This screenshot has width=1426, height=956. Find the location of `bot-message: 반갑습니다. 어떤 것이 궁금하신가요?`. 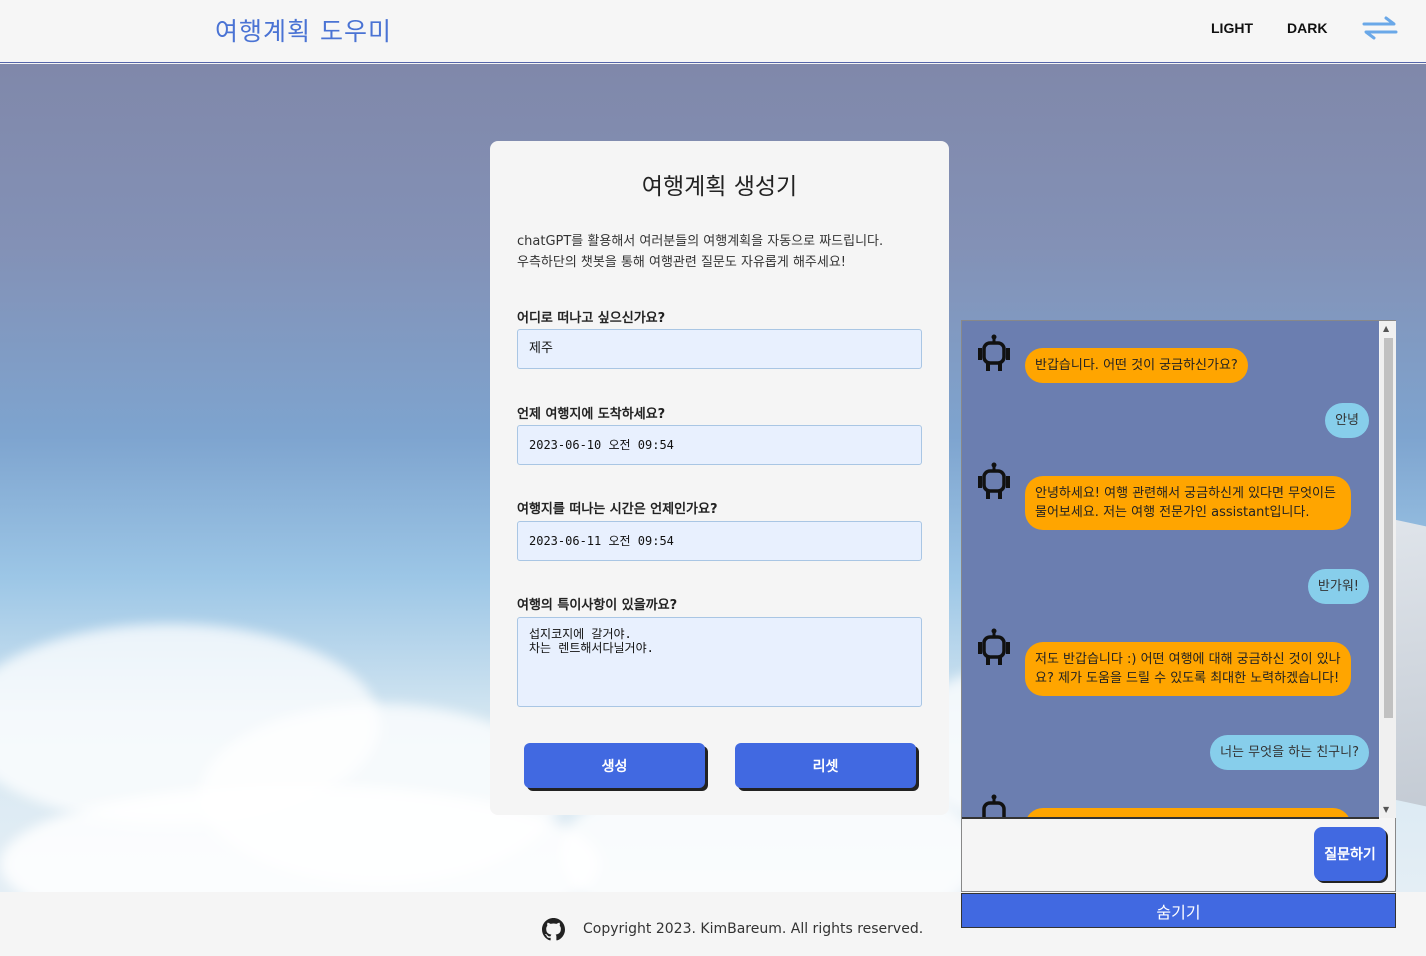

bot-message: 반갑습니다. 어떤 것이 궁금하신가요? is located at coordinates (1136, 365).